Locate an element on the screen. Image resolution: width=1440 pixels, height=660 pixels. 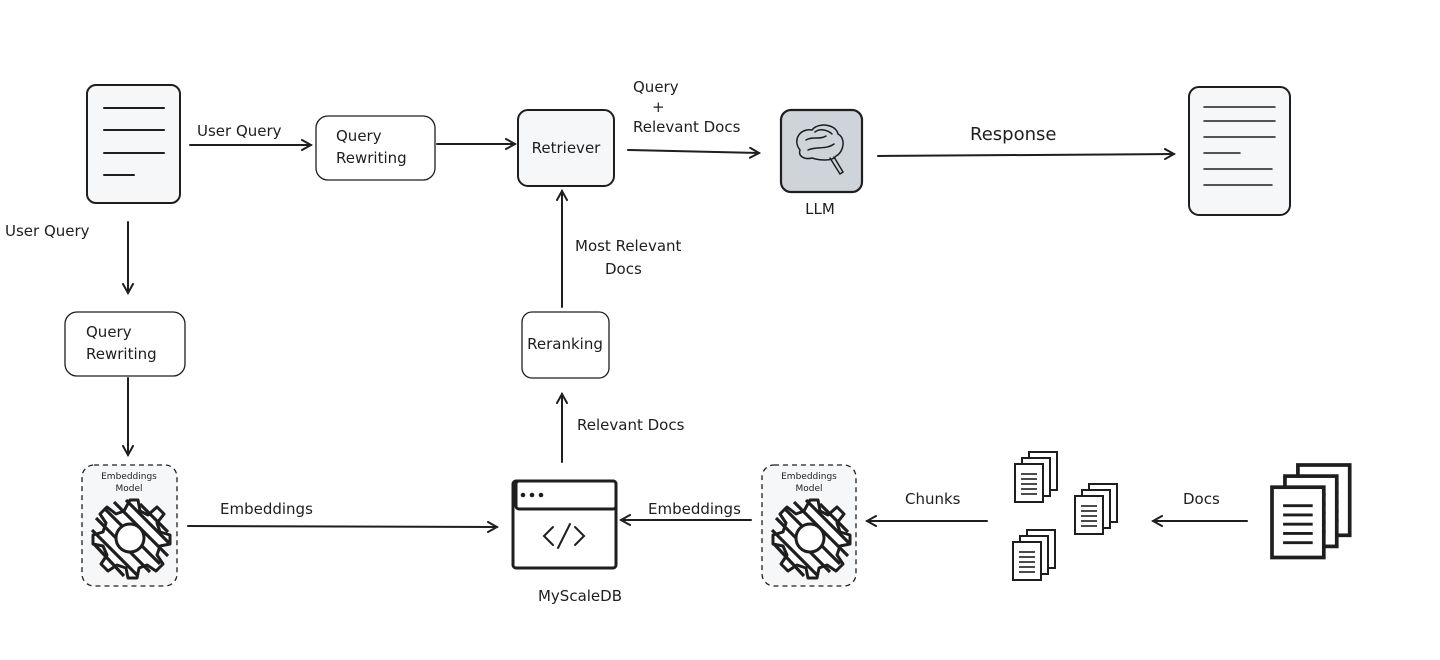
edge-label-plus: + is located at coordinates (658, 107).